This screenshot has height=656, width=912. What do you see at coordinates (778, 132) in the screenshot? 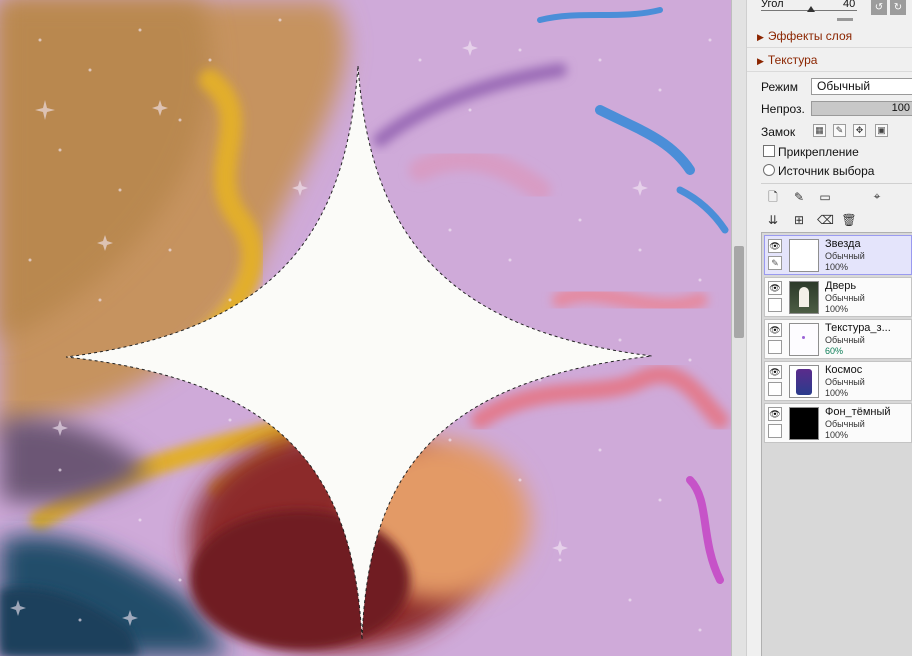
I see `lock-label: Замок` at bounding box center [778, 132].